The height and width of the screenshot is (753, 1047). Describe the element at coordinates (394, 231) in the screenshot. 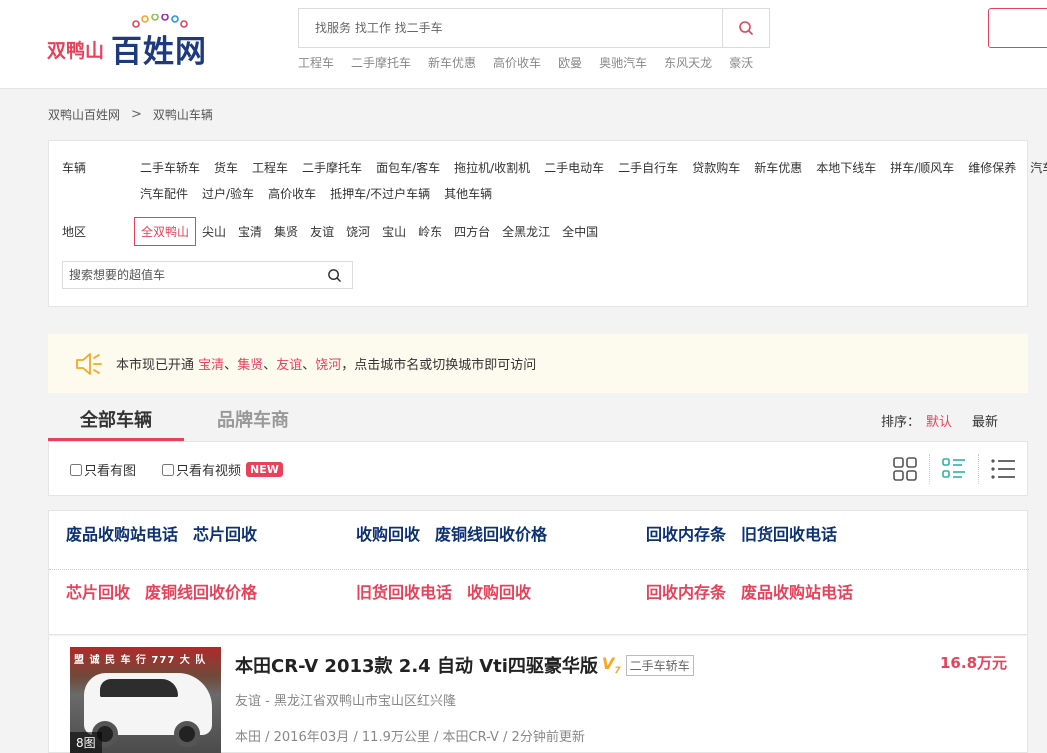

I see `area-link: 宝山` at that location.